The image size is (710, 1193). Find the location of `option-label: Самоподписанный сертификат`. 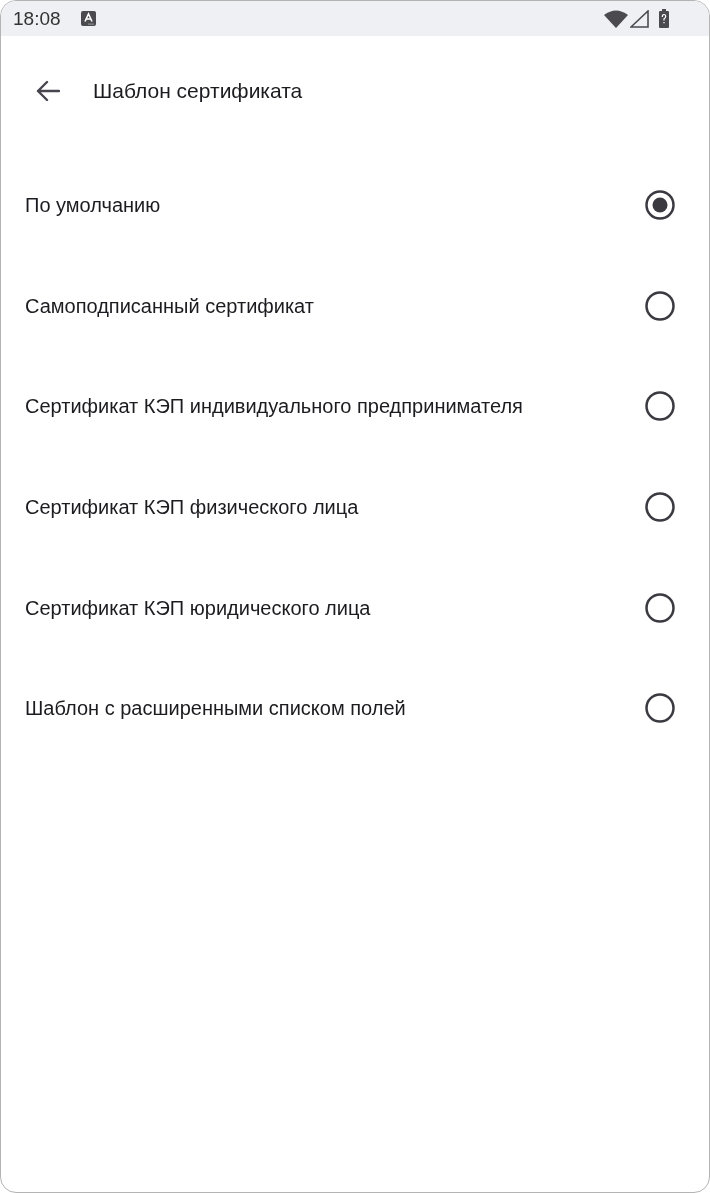

option-label: Самоподписанный сертификат is located at coordinates (170, 306).